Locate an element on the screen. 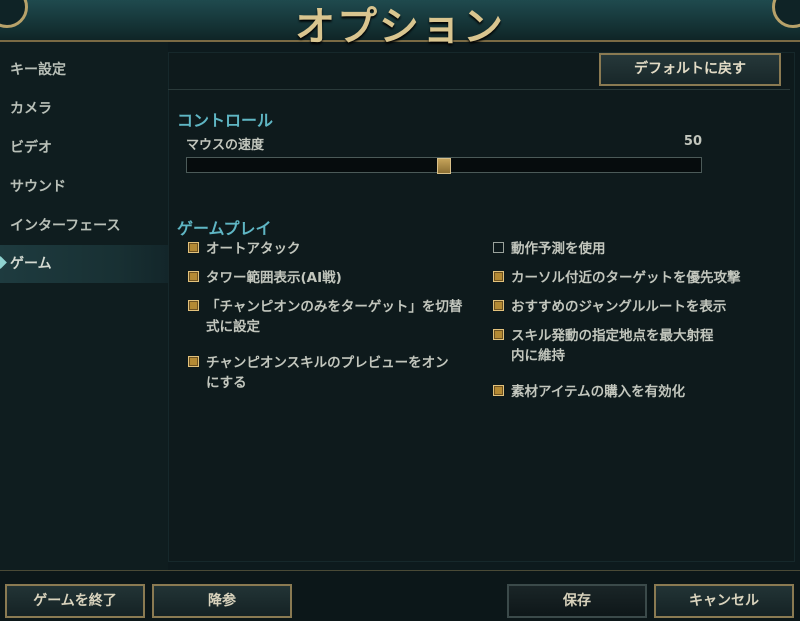  slider-handle is located at coordinates (444, 166).